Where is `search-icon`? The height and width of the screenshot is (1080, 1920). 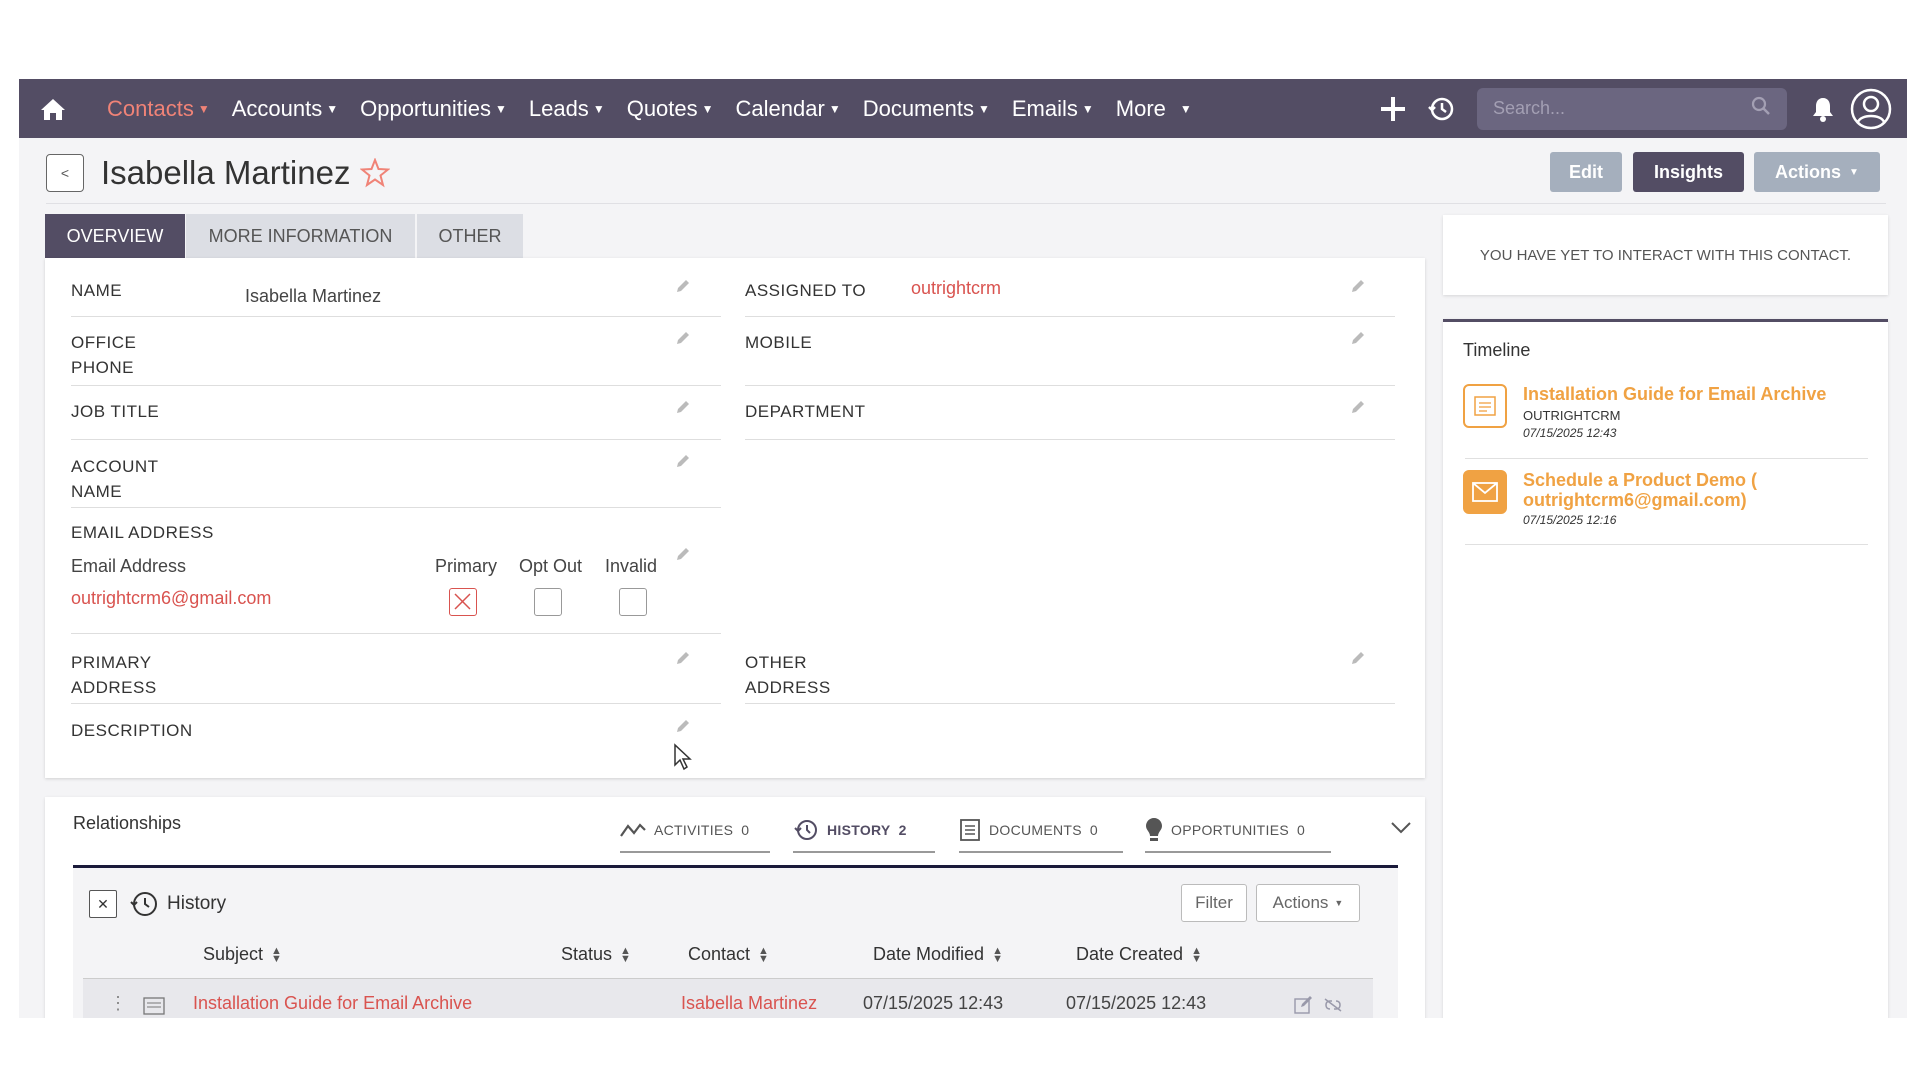
search-icon is located at coordinates (1761, 108).